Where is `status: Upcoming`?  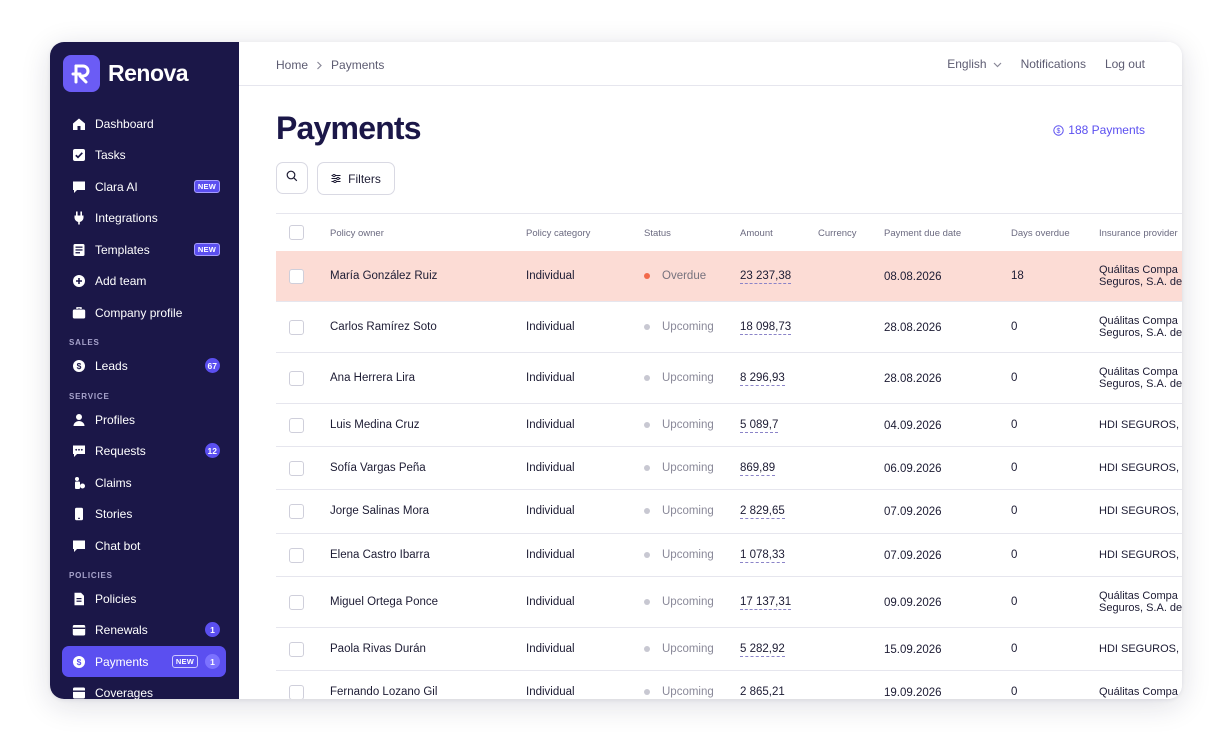 status: Upcoming is located at coordinates (679, 602).